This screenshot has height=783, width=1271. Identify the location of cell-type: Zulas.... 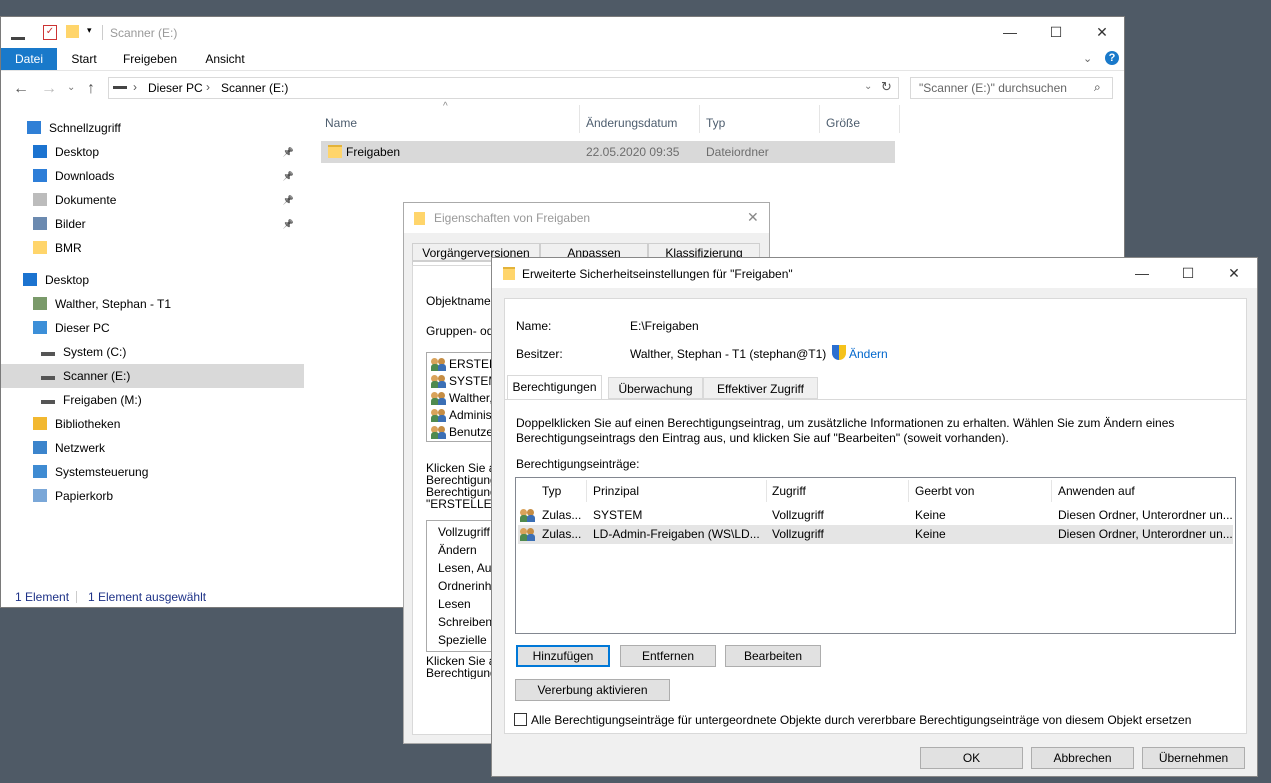
(562, 534).